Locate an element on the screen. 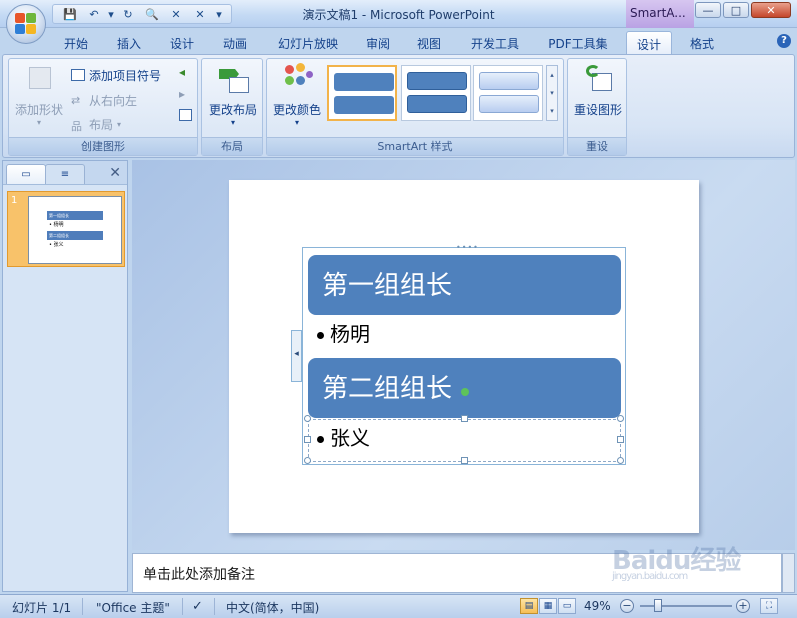  change-colors-button: 更改颜色 ▾ is located at coordinates (297, 95).